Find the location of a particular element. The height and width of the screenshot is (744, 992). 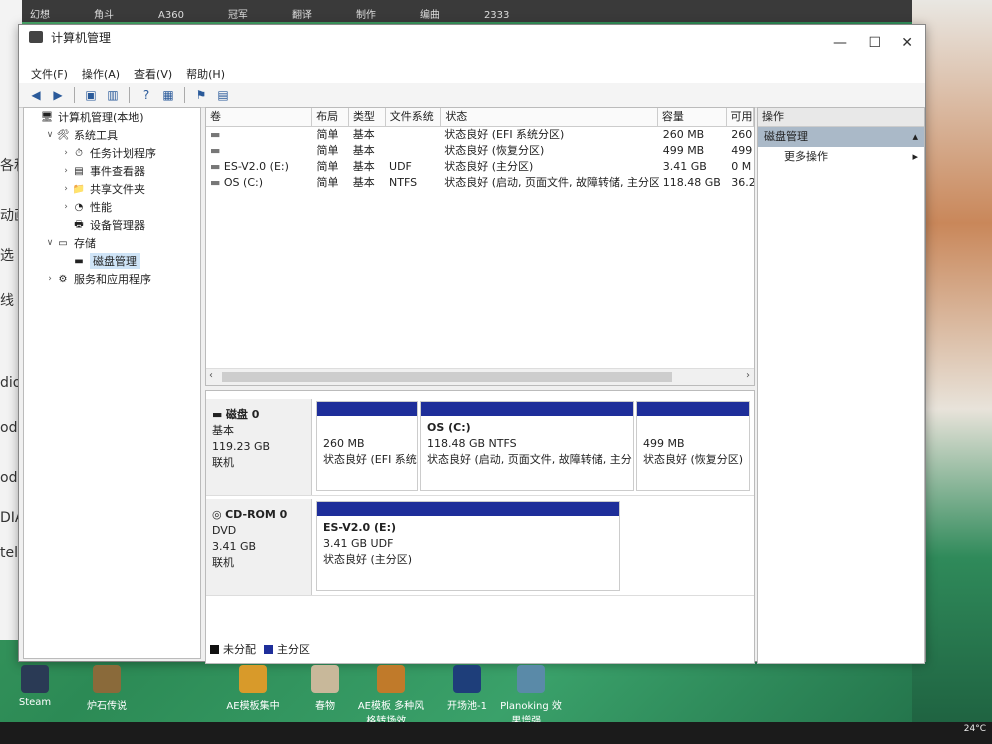

column-header: 文件系统 is located at coordinates (414, 117).